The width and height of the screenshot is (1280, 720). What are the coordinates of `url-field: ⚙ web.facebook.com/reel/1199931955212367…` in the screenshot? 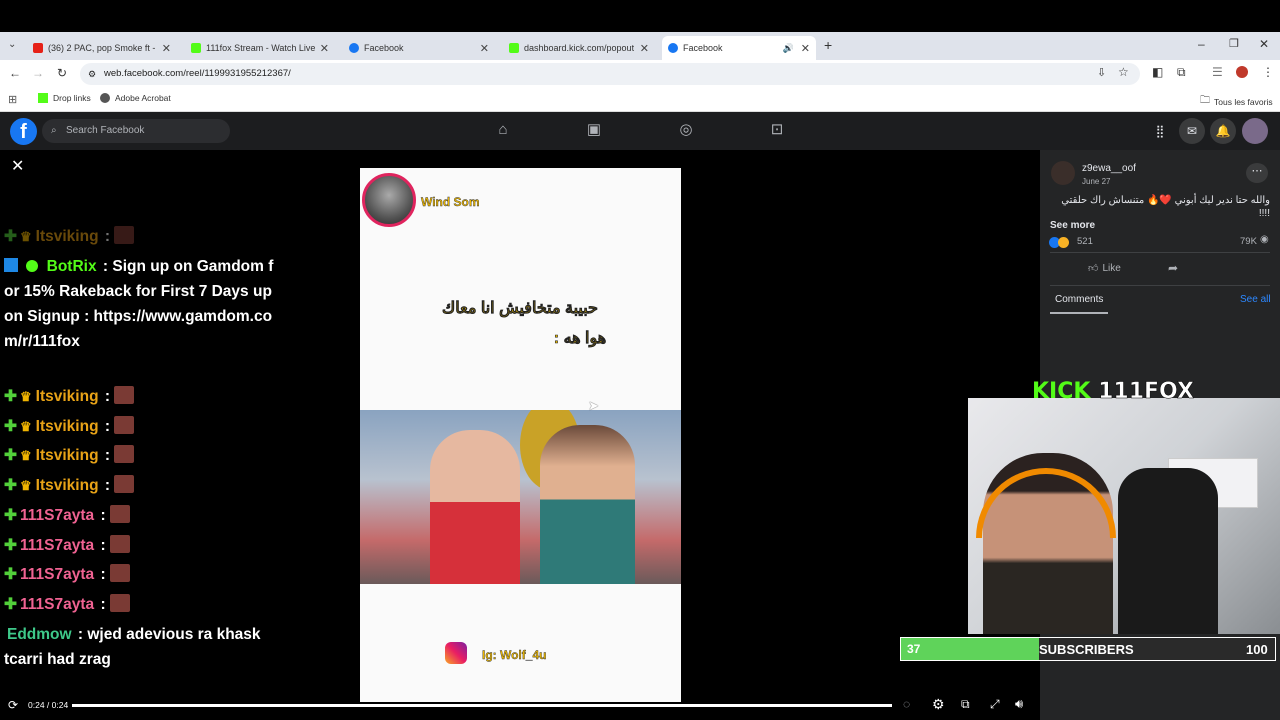 It's located at (610, 74).